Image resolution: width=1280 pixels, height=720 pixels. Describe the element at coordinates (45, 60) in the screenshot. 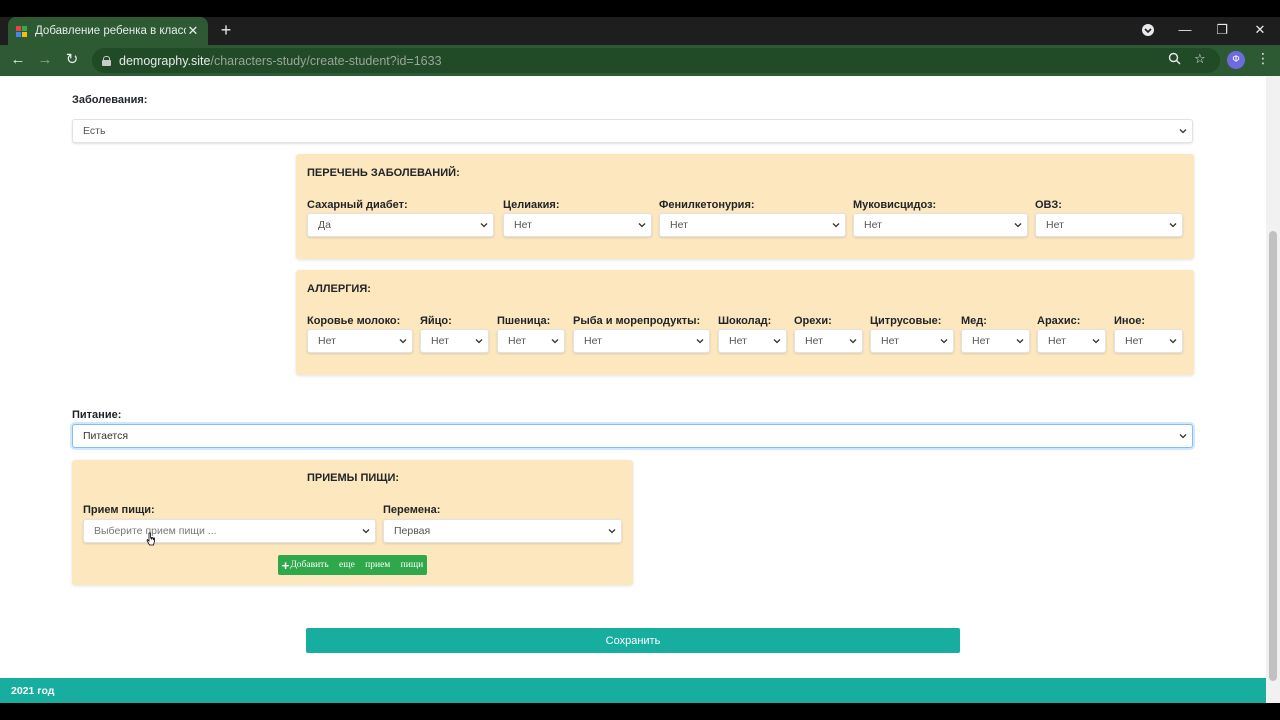

I see `forward-icon: →` at that location.